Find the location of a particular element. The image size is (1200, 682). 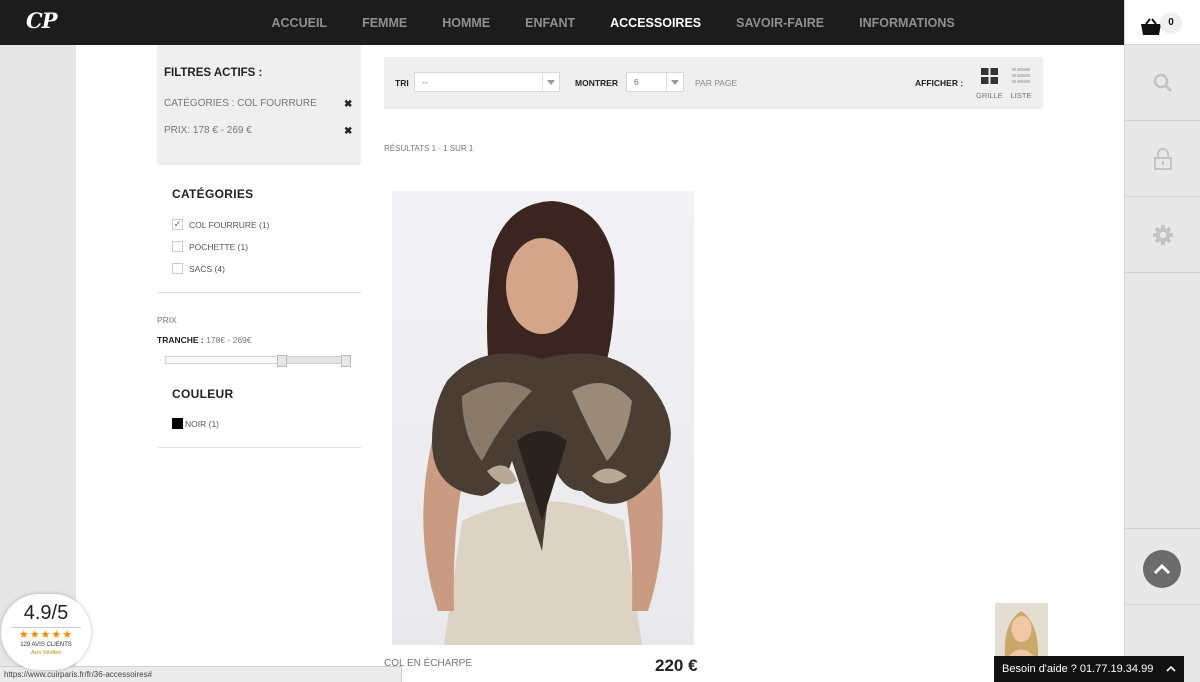

product-photo-illustration is located at coordinates (547, 423).